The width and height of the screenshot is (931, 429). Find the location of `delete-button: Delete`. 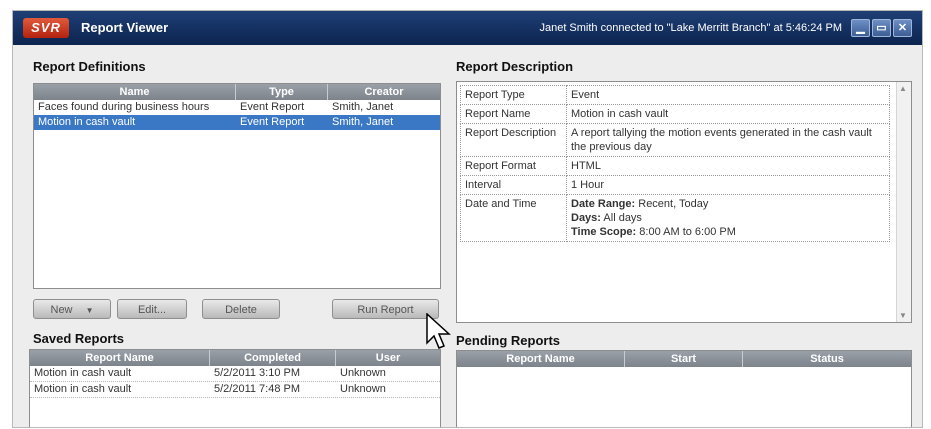

delete-button: Delete is located at coordinates (241, 309).